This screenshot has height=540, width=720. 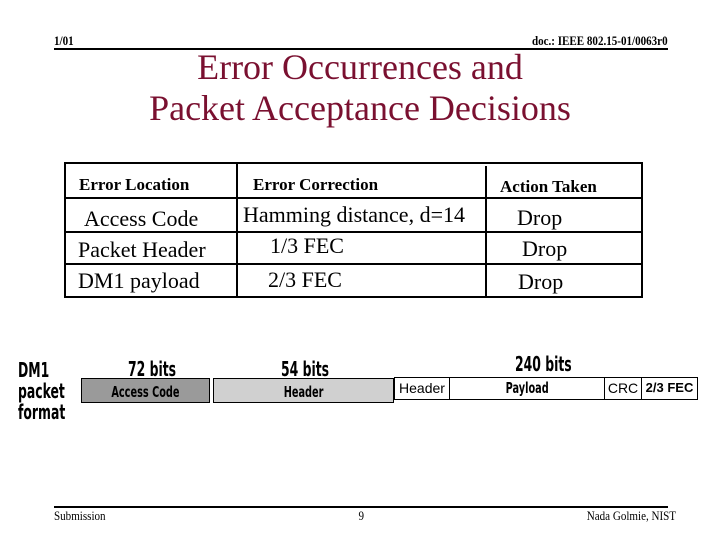 I want to click on header-segment: Header, so click(x=303, y=390).